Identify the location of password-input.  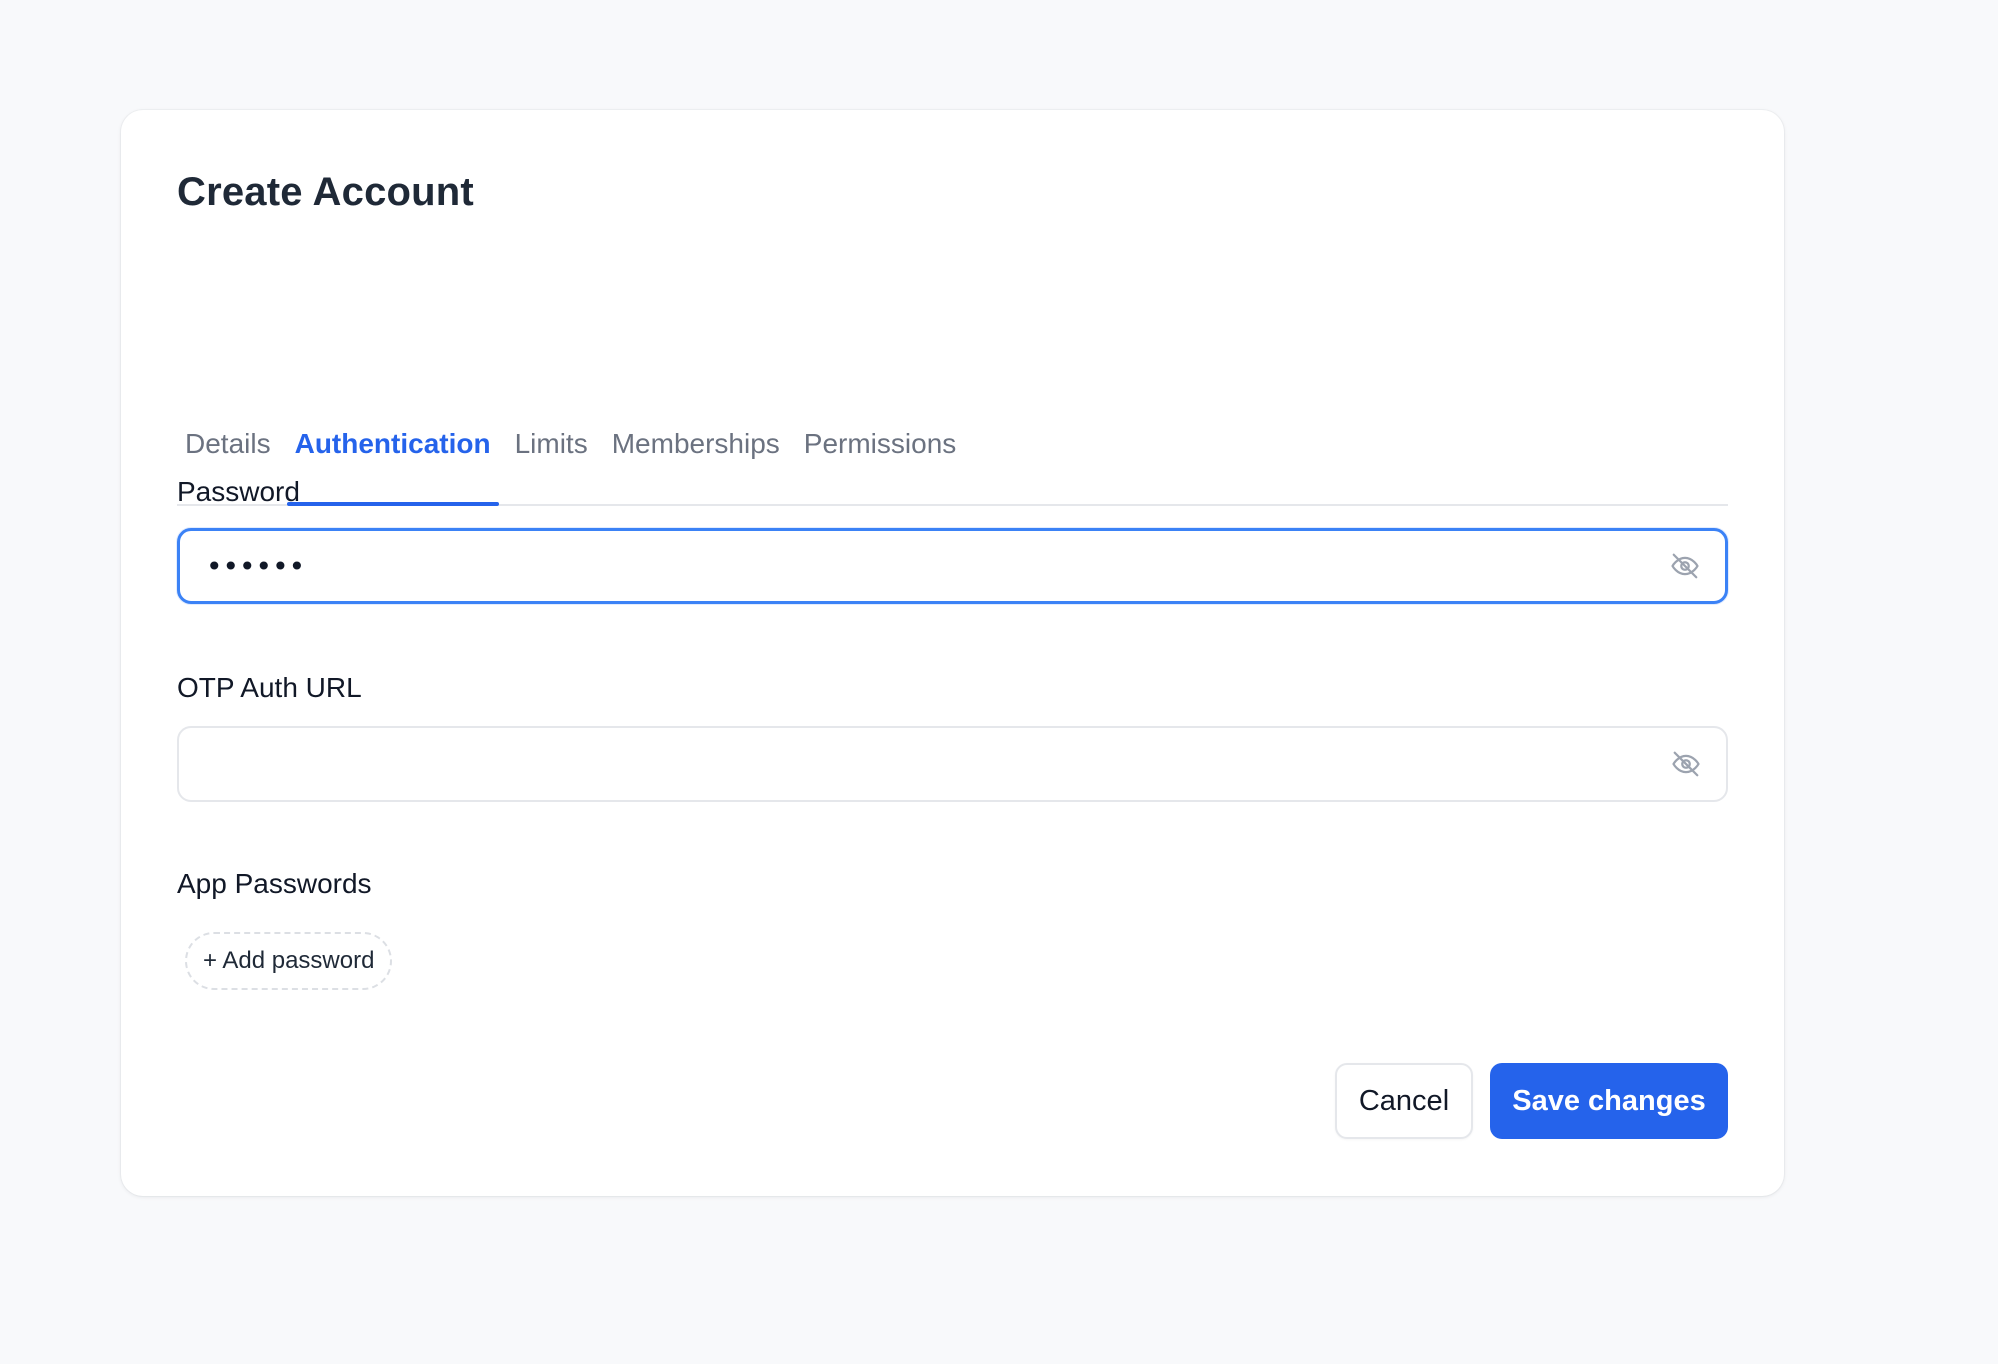
(921, 566).